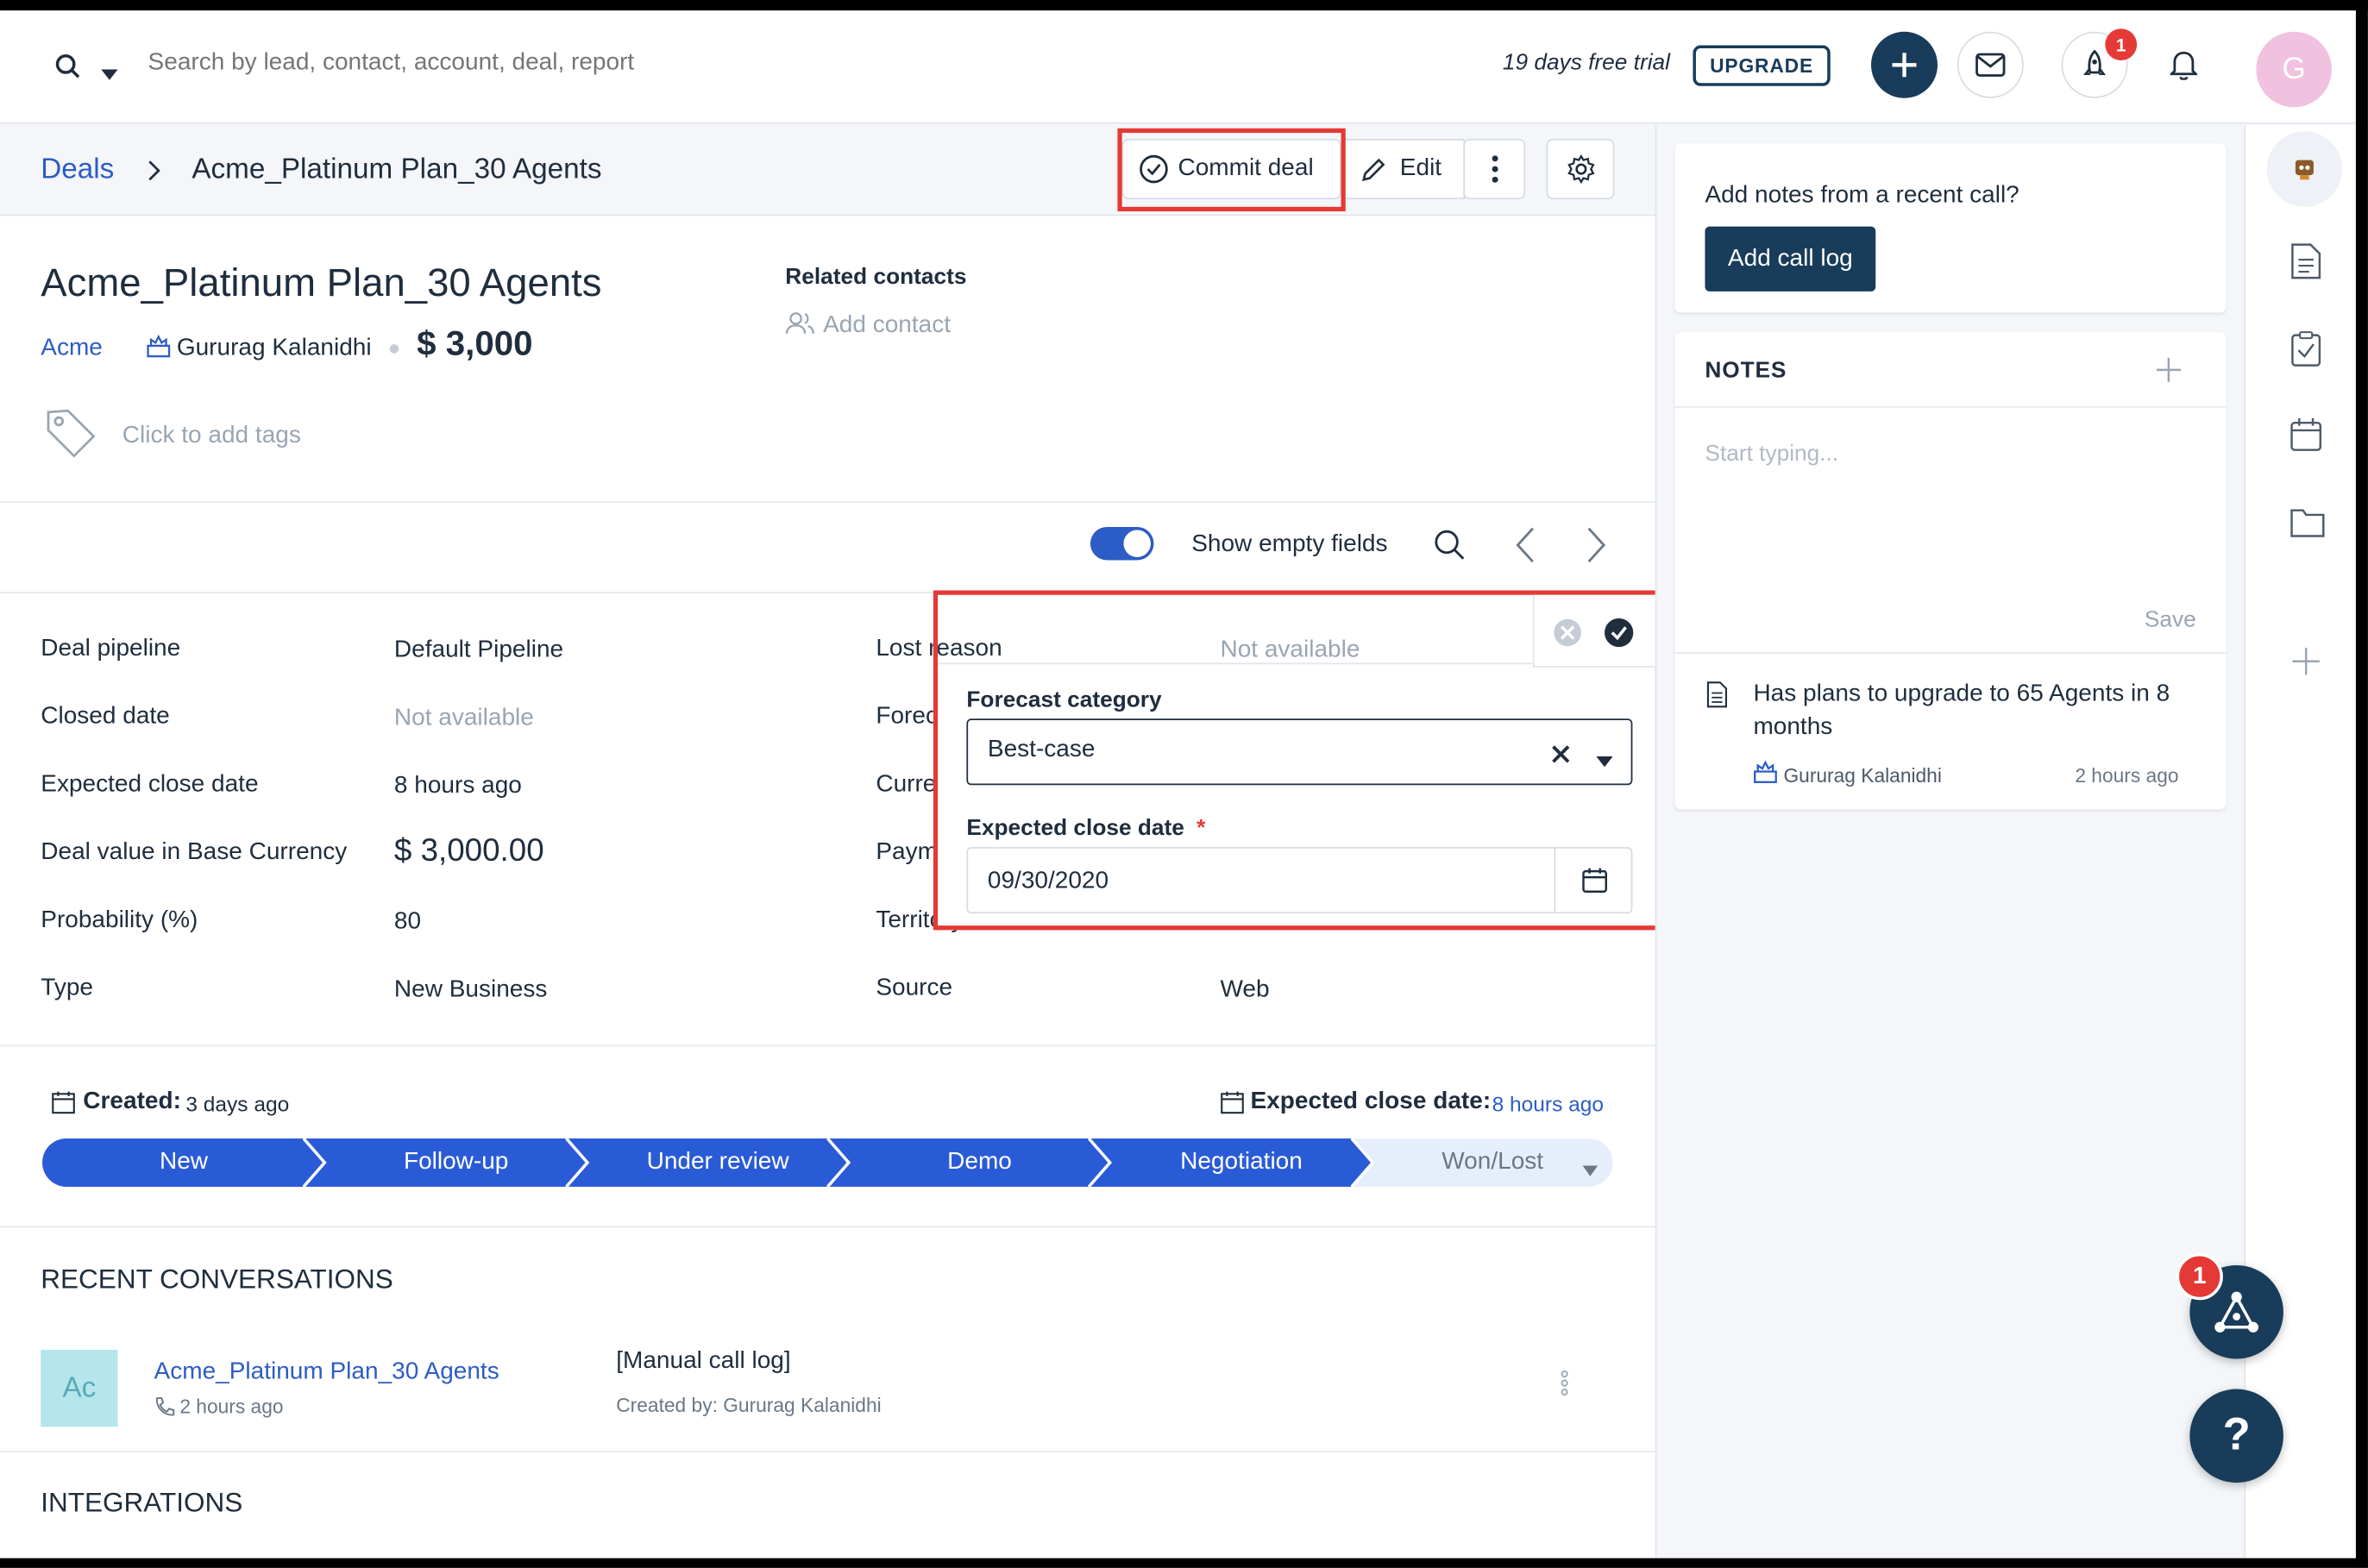 The height and width of the screenshot is (1568, 2368). I want to click on upgrade-button: UPGRADE, so click(1762, 65).